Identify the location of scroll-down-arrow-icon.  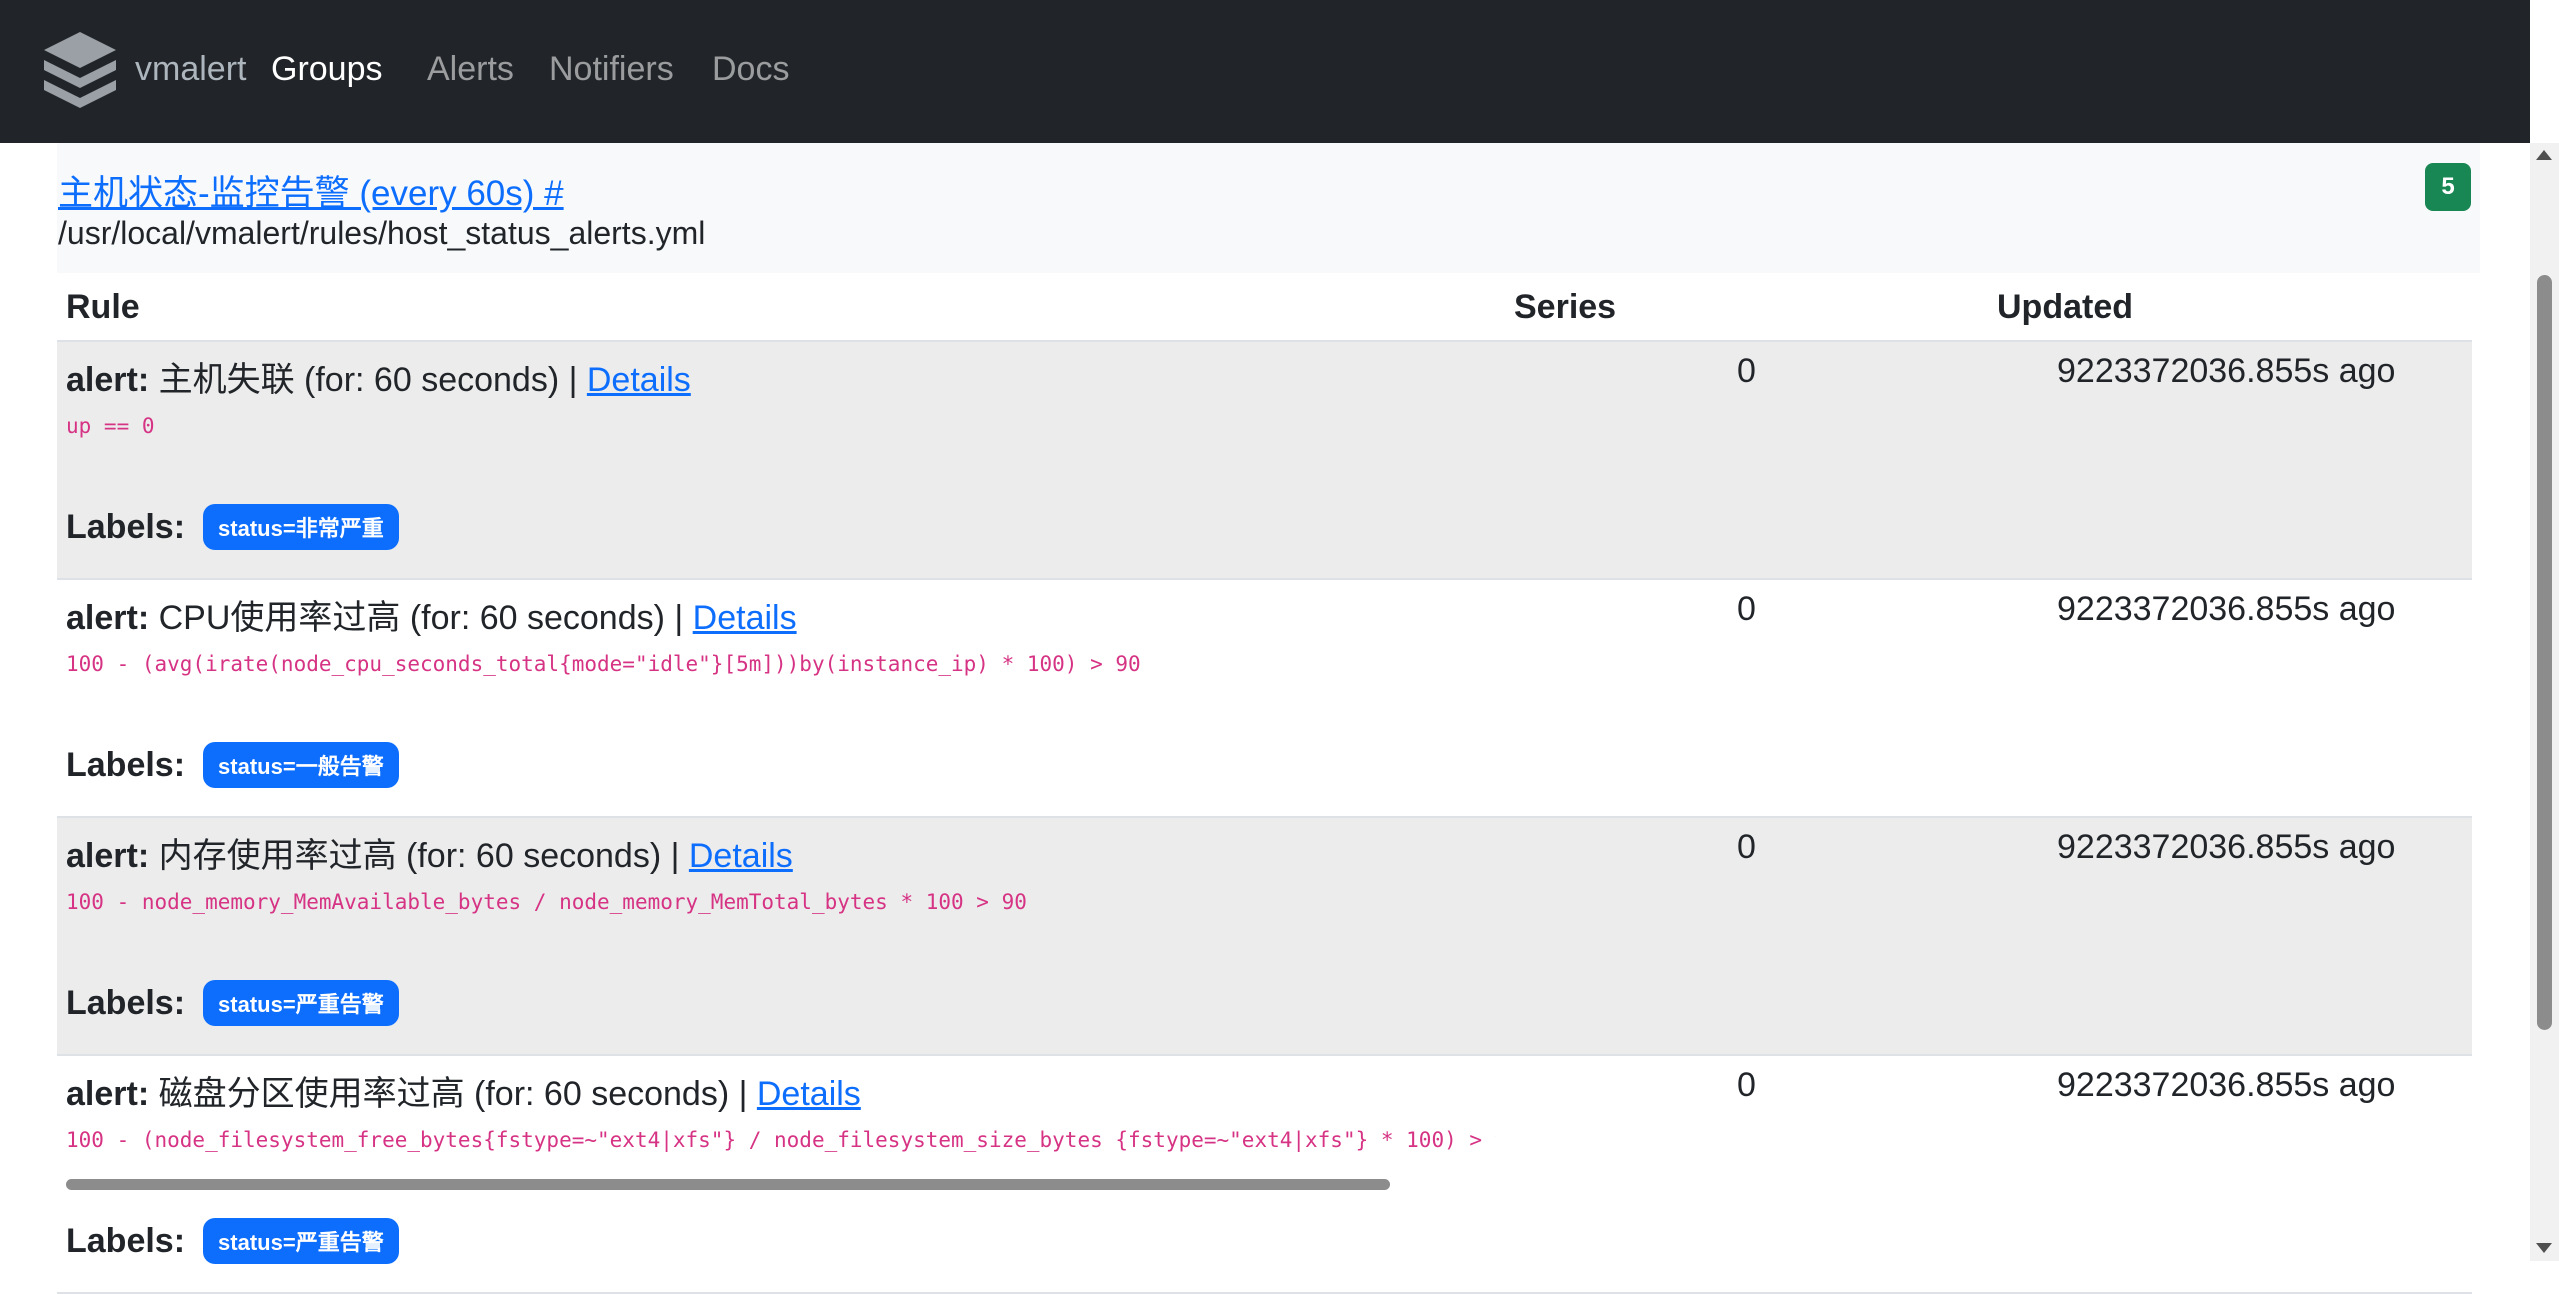
(2544, 1248).